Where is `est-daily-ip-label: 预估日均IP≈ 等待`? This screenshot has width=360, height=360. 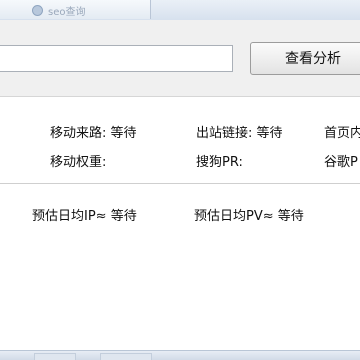
est-daily-ip-label: 预估日均IP≈ 等待 is located at coordinates (84, 216).